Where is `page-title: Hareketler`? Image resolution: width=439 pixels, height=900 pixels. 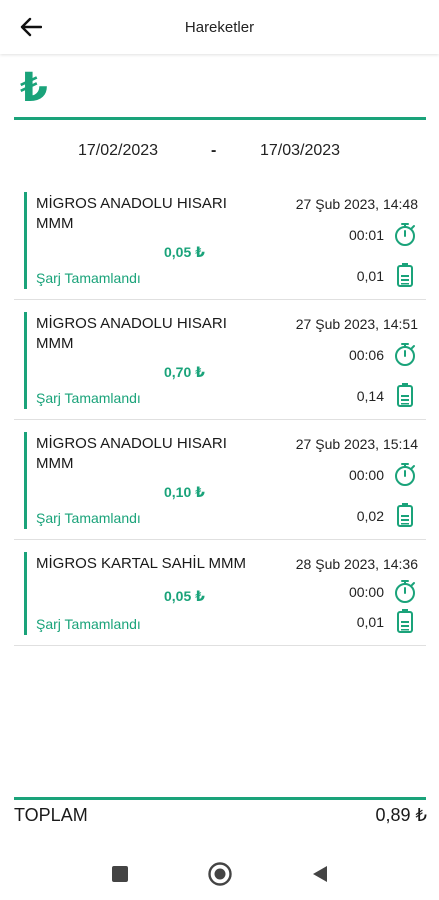 page-title: Hareketler is located at coordinates (219, 27).